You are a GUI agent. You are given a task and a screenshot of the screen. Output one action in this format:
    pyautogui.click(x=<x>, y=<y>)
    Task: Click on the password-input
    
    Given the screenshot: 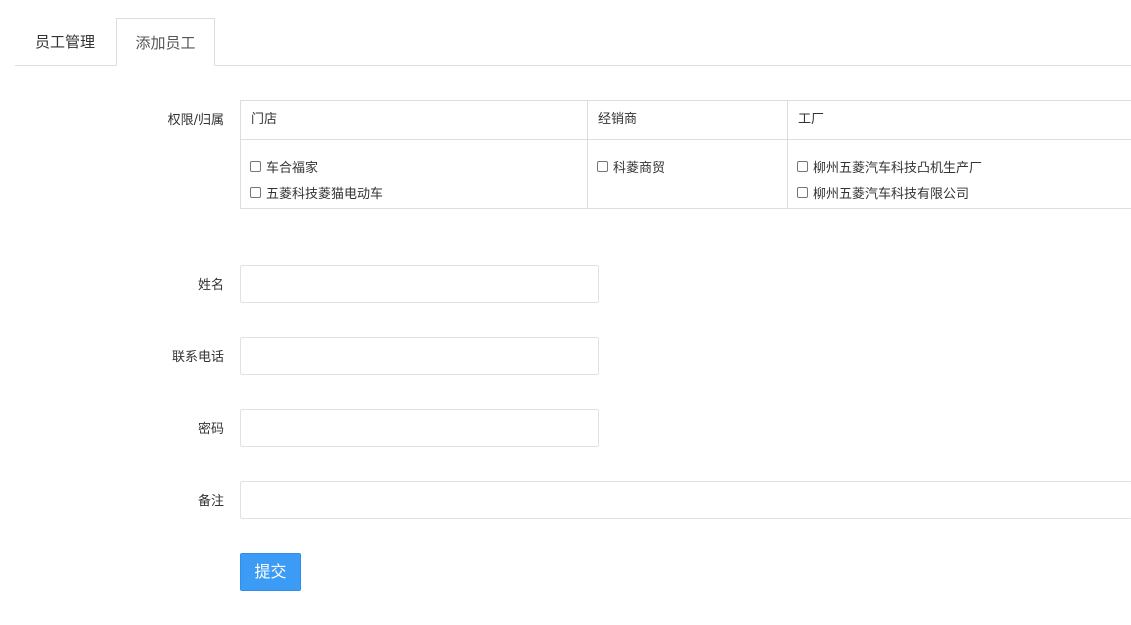 What is the action you would take?
    pyautogui.click(x=419, y=428)
    